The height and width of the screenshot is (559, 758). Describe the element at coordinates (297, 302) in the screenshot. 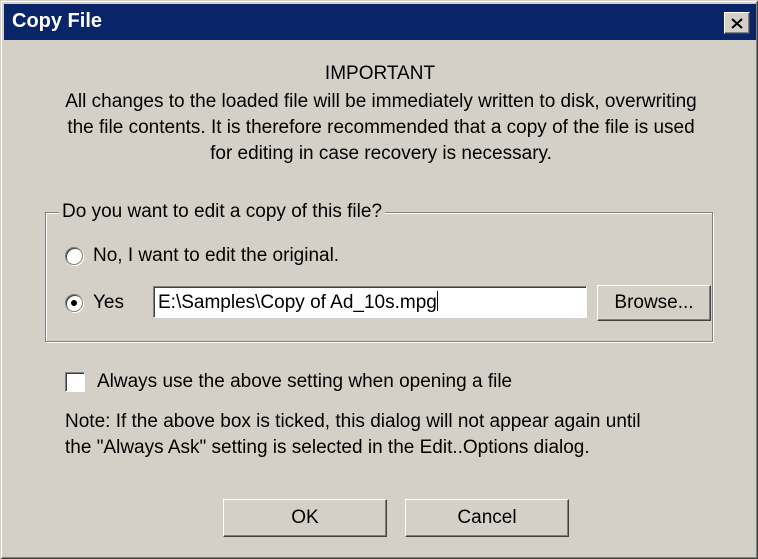

I see `copy-path-value: E:\Samples\Copy of Ad_10s.mpg` at that location.